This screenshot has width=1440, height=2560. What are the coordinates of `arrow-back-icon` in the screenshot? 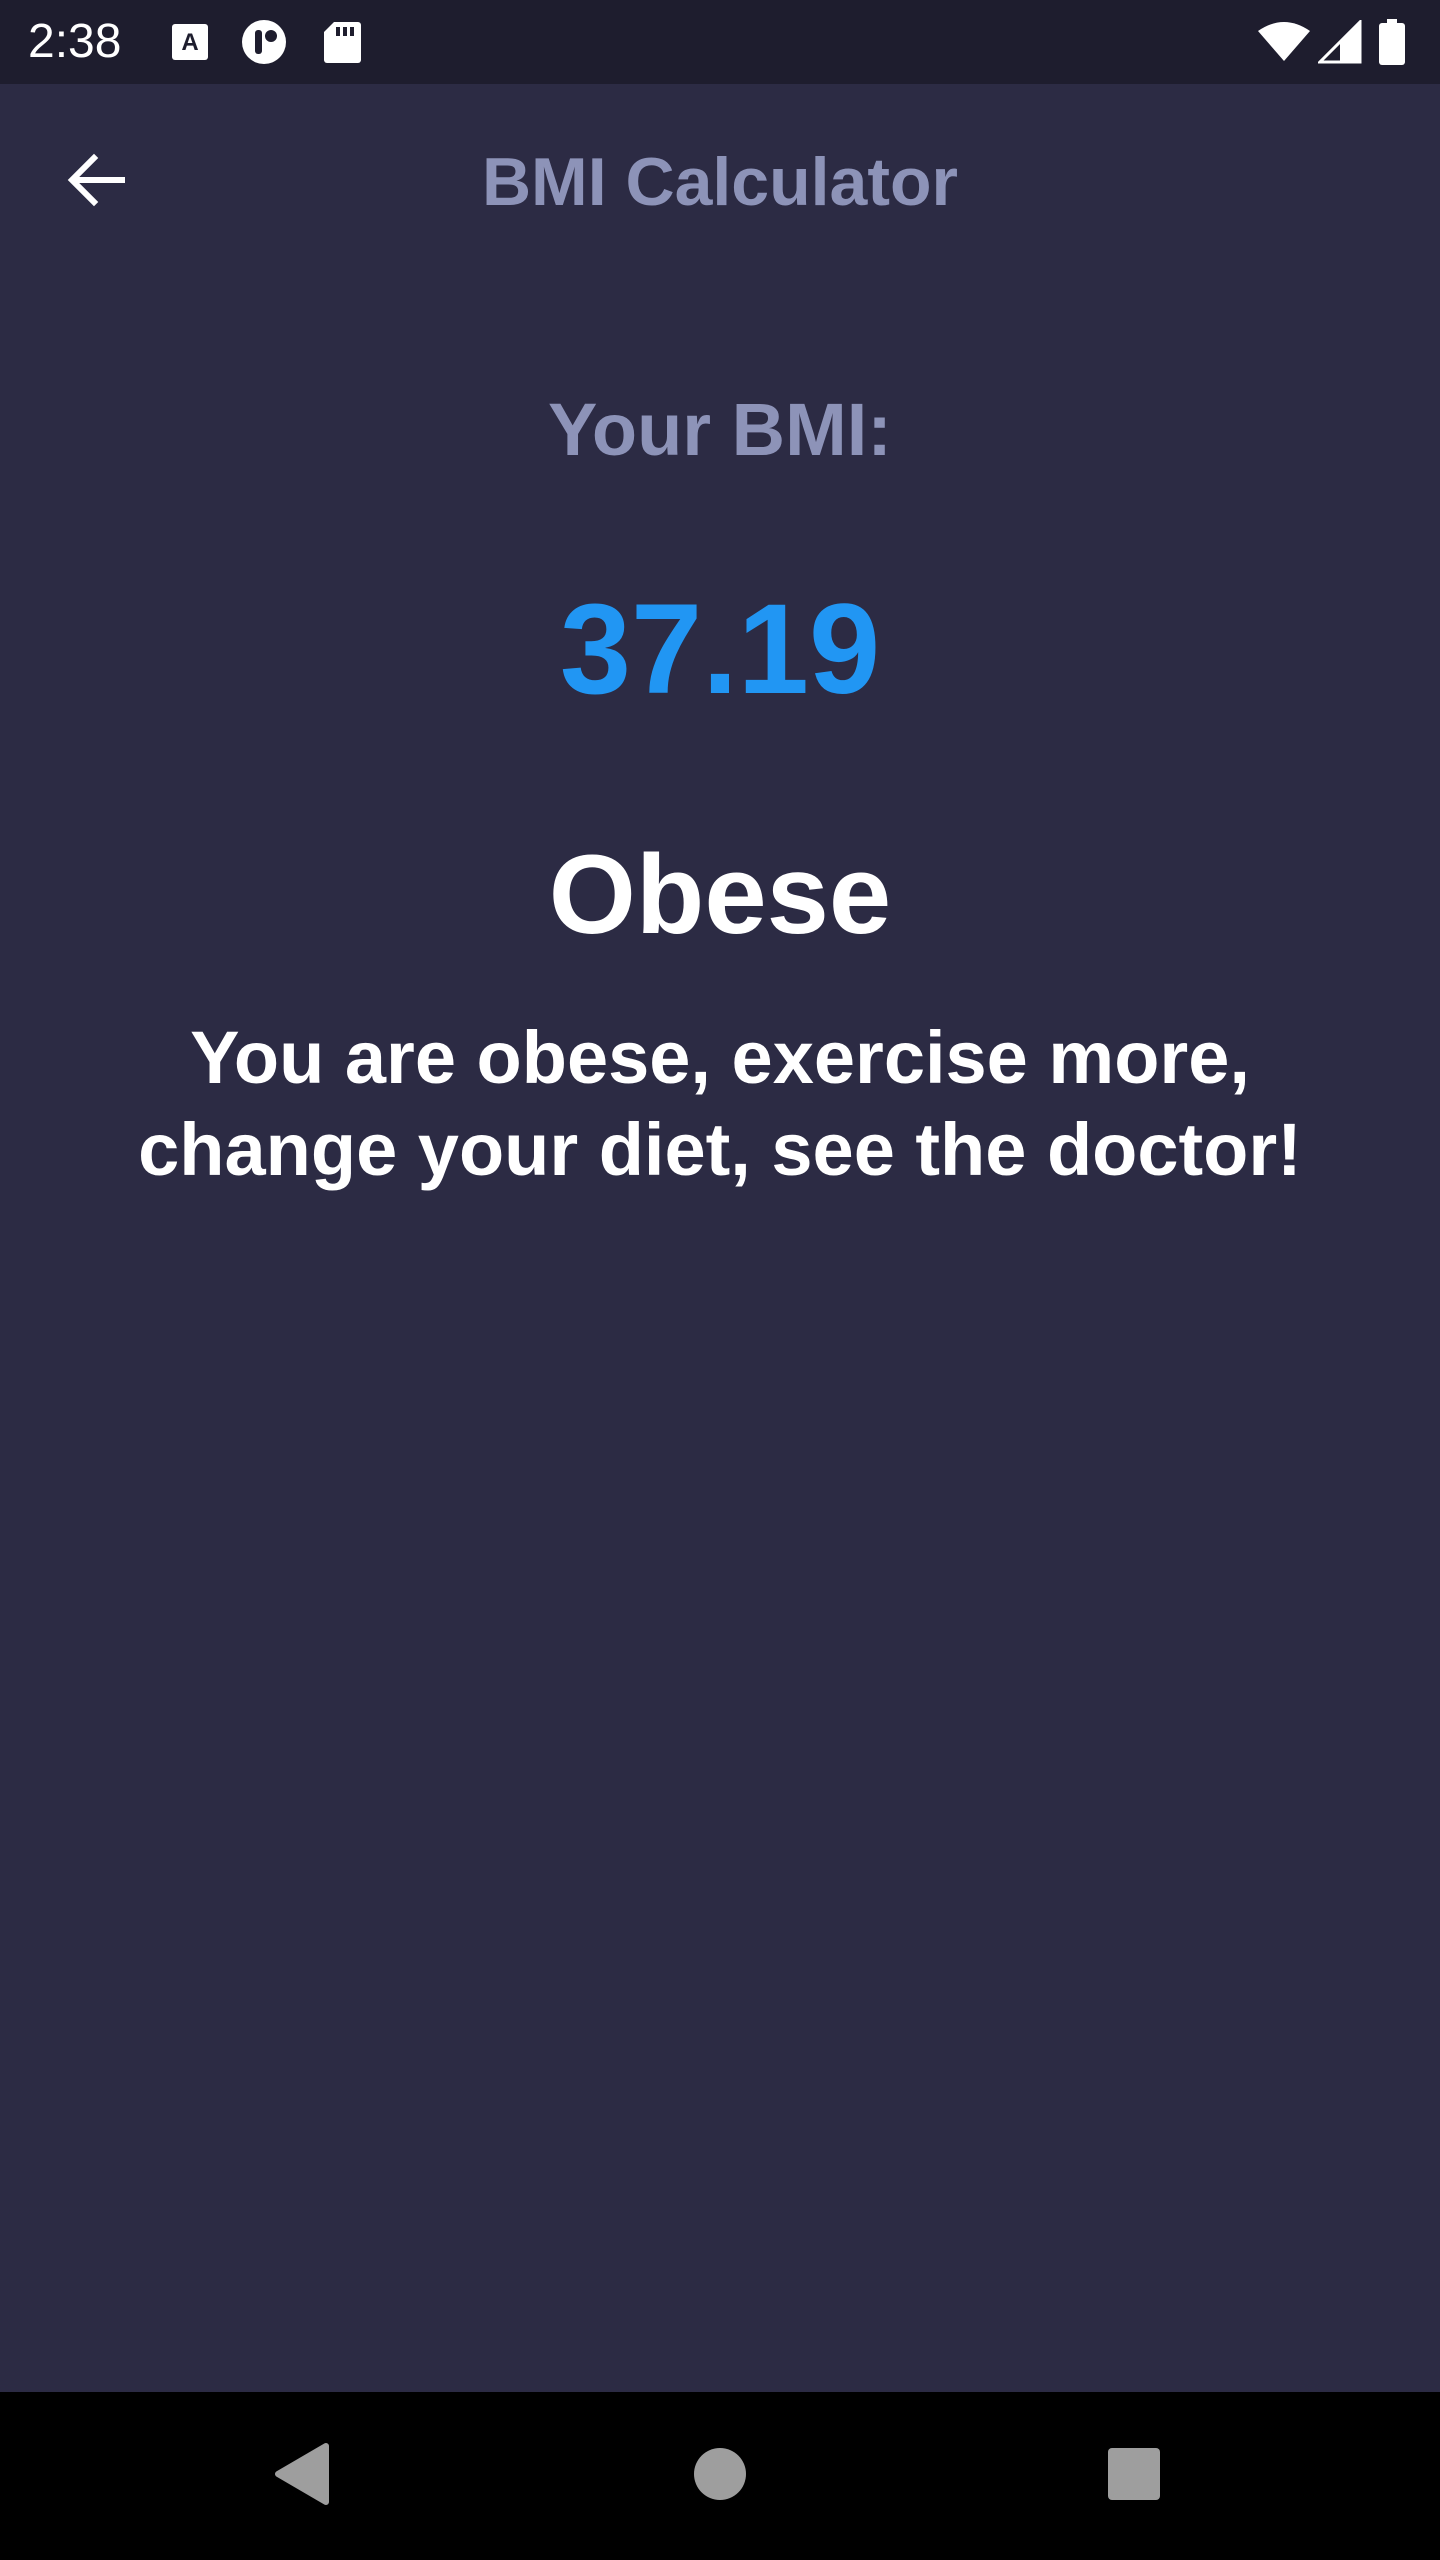 It's located at (96, 182).